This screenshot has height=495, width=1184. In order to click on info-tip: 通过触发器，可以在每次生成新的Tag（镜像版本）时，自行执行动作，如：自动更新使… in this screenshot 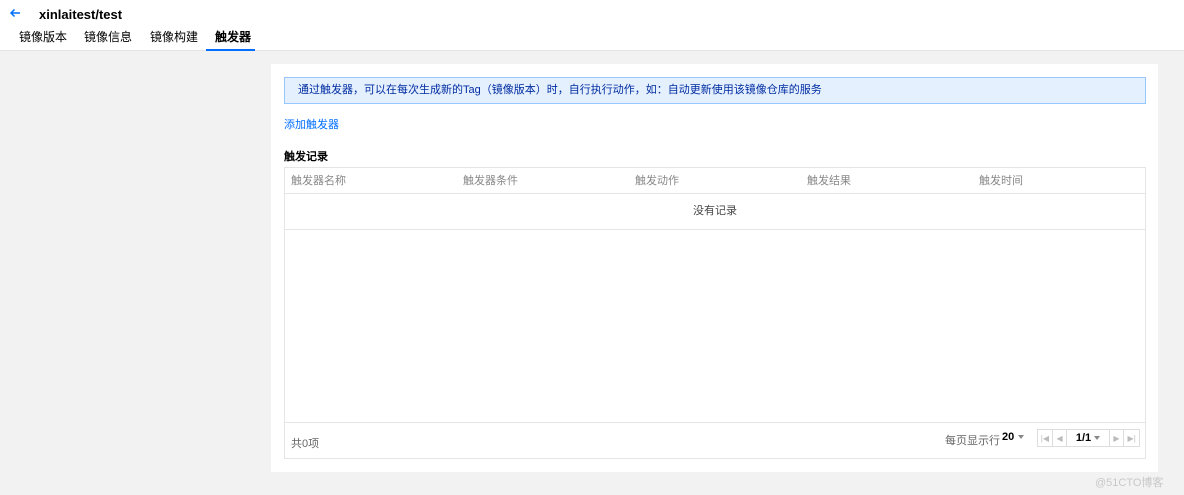, I will do `click(715, 90)`.